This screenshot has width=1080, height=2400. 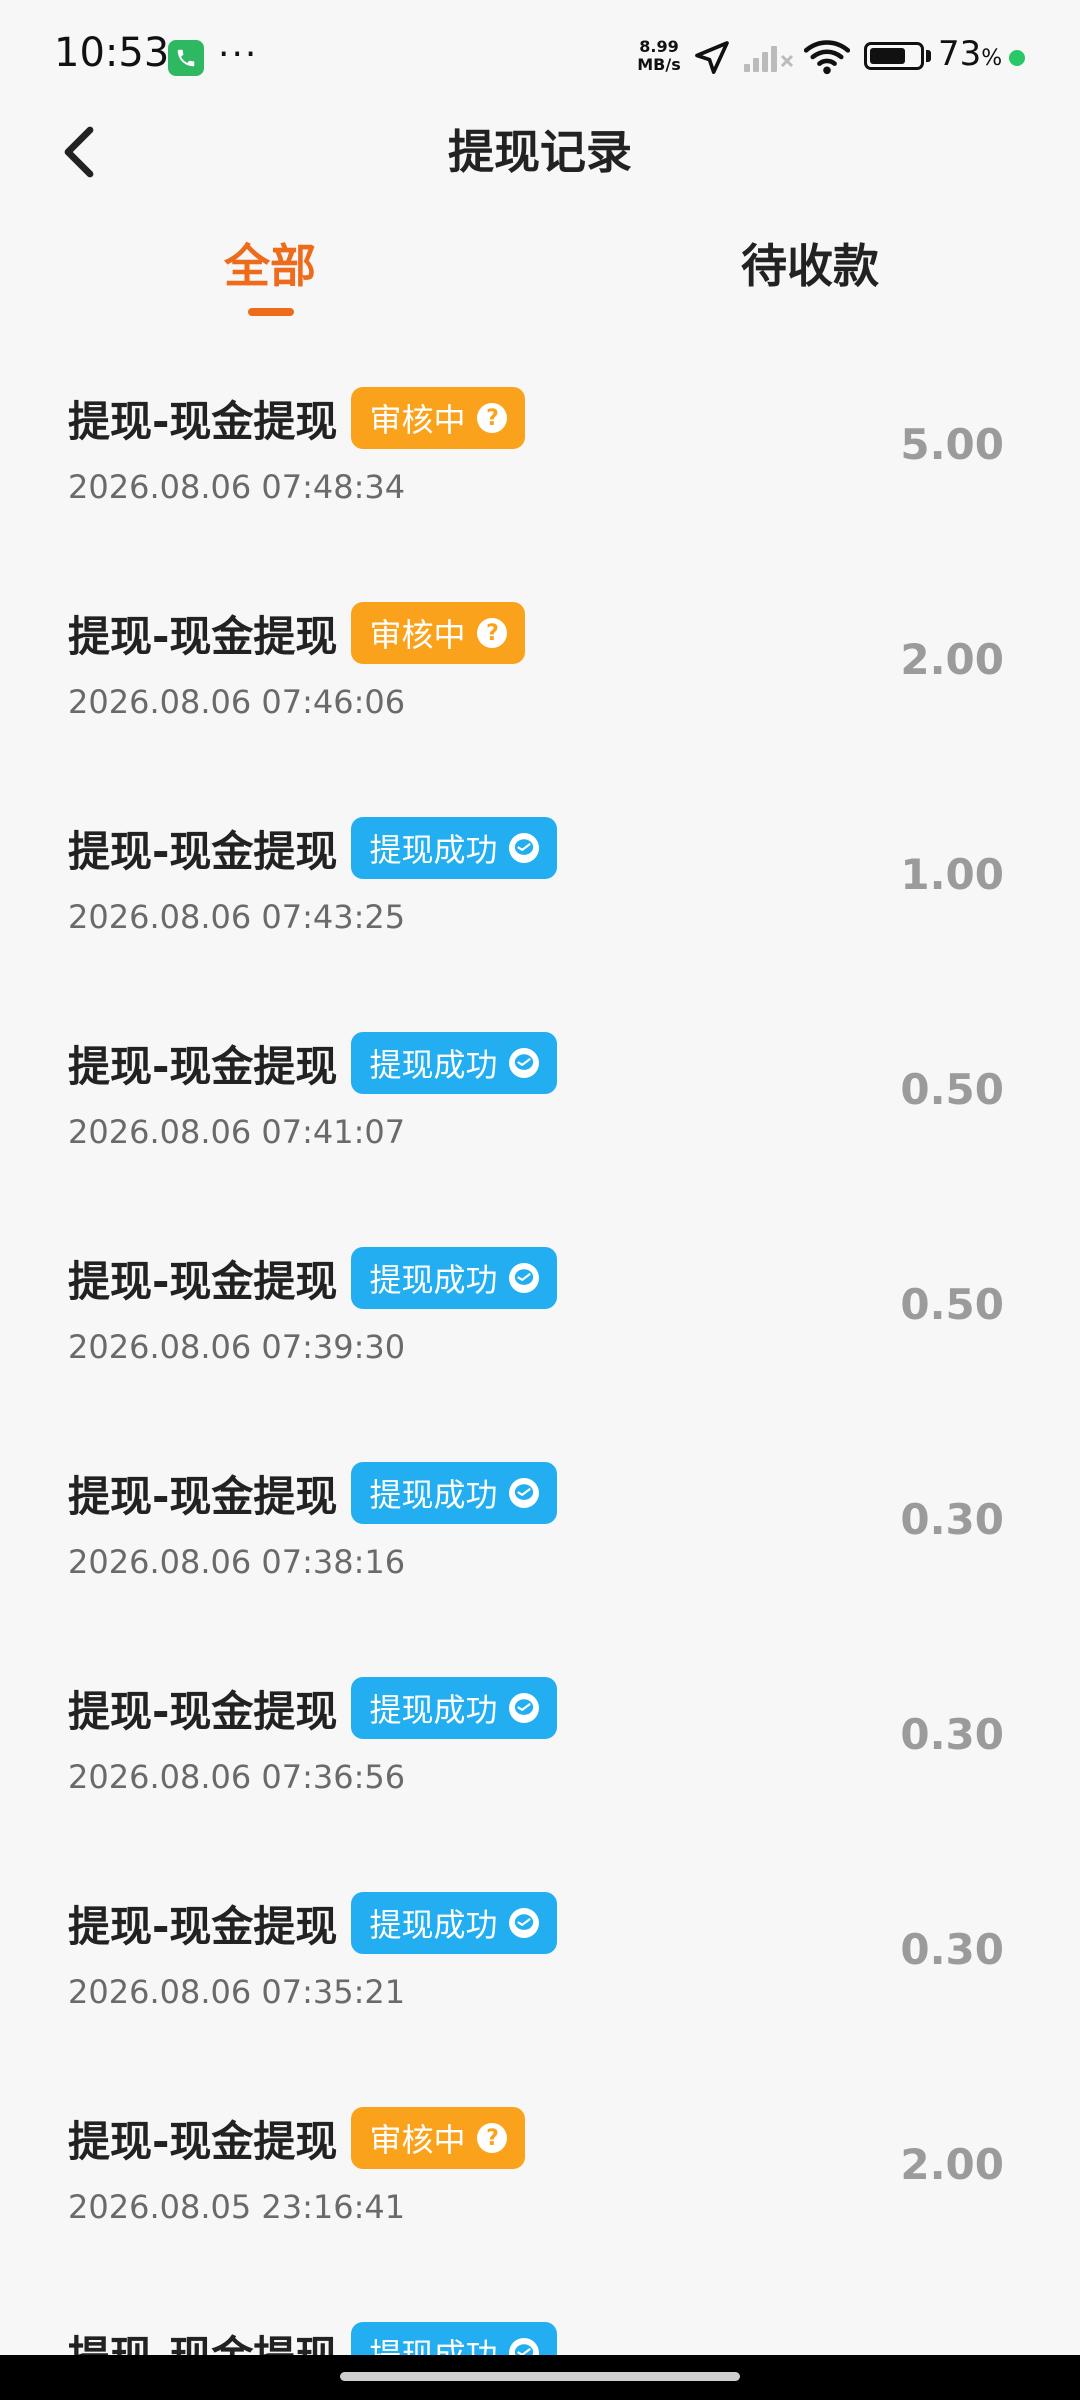 What do you see at coordinates (270, 263) in the screenshot?
I see `tab-all: 全部` at bounding box center [270, 263].